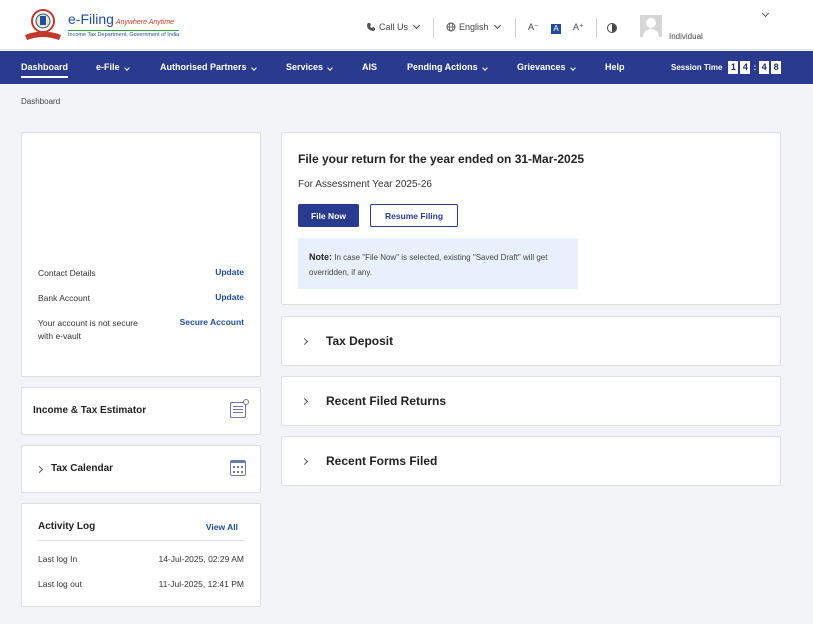 The height and width of the screenshot is (624, 813). What do you see at coordinates (43, 24) in the screenshot?
I see `emblem-icon` at bounding box center [43, 24].